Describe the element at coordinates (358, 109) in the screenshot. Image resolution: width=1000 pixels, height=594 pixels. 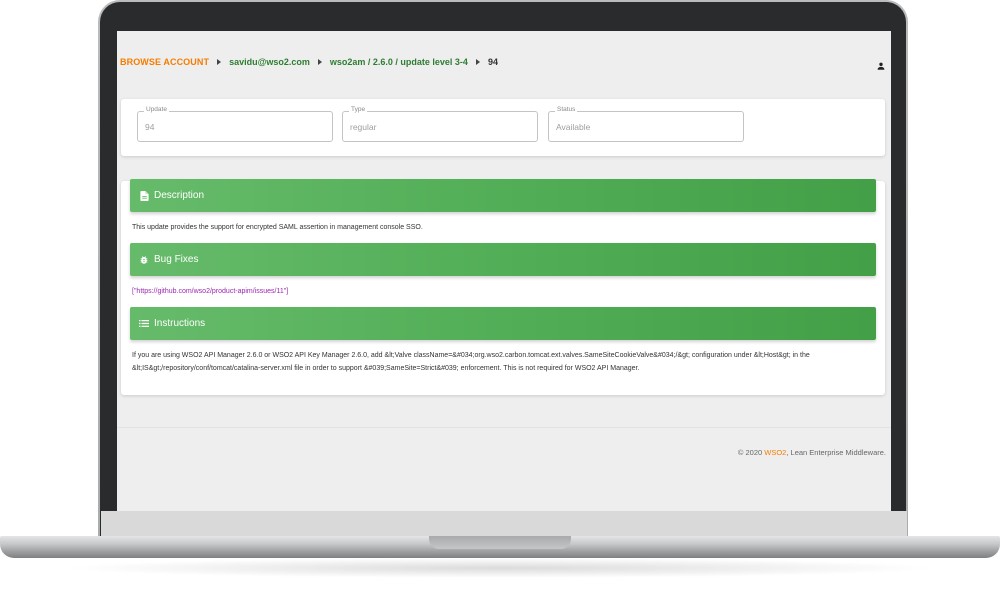
I see `type-field-label: Type` at that location.